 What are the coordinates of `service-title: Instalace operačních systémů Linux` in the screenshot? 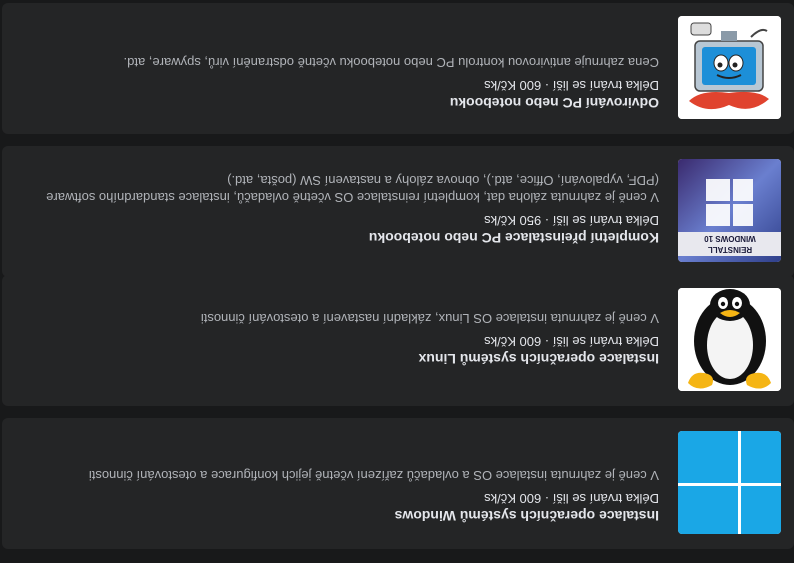 It's located at (337, 359).